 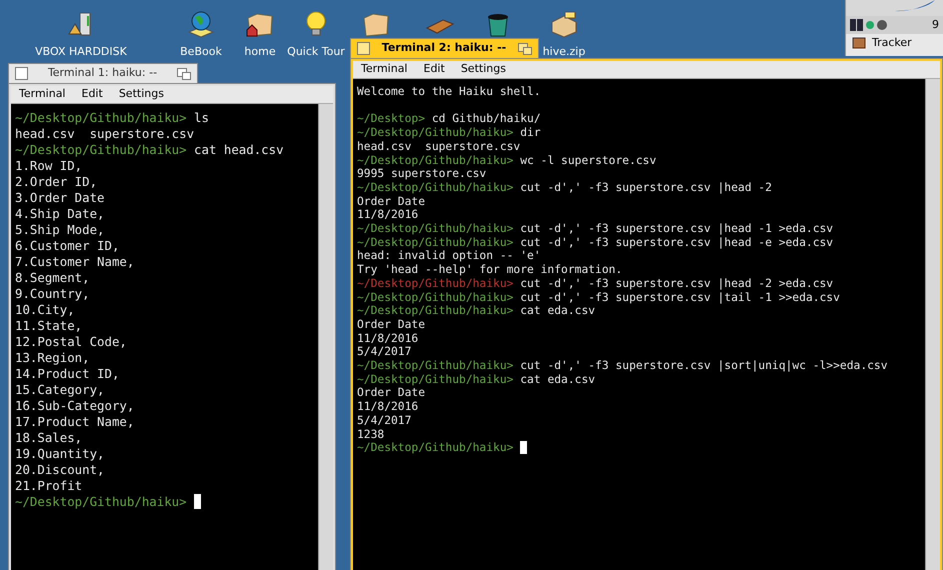 I want to click on output-line: 8.Segment,, so click(x=52, y=278).